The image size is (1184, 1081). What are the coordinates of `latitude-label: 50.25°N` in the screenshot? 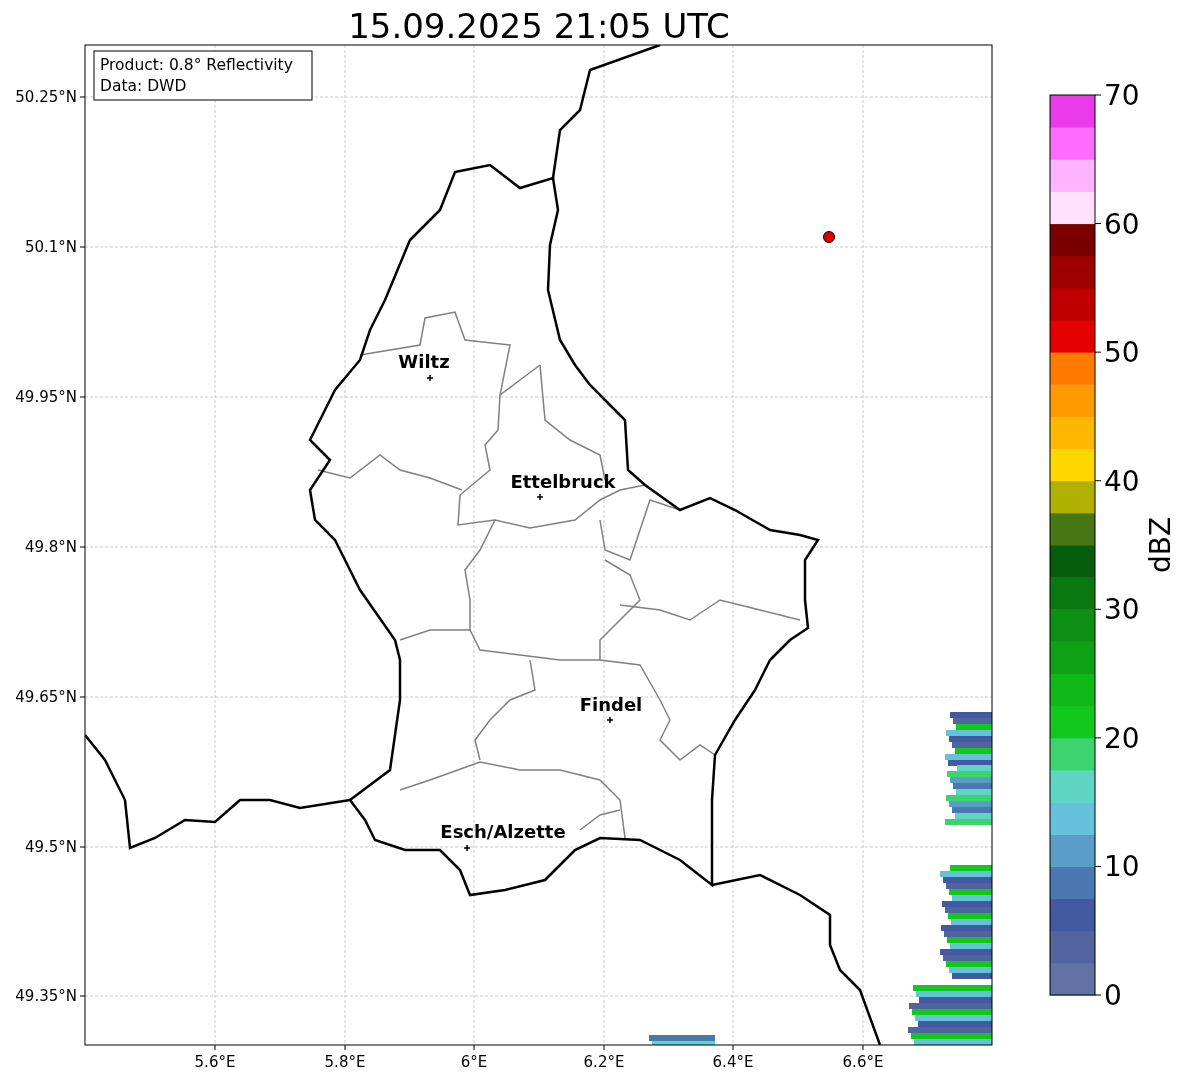 It's located at (46, 97).